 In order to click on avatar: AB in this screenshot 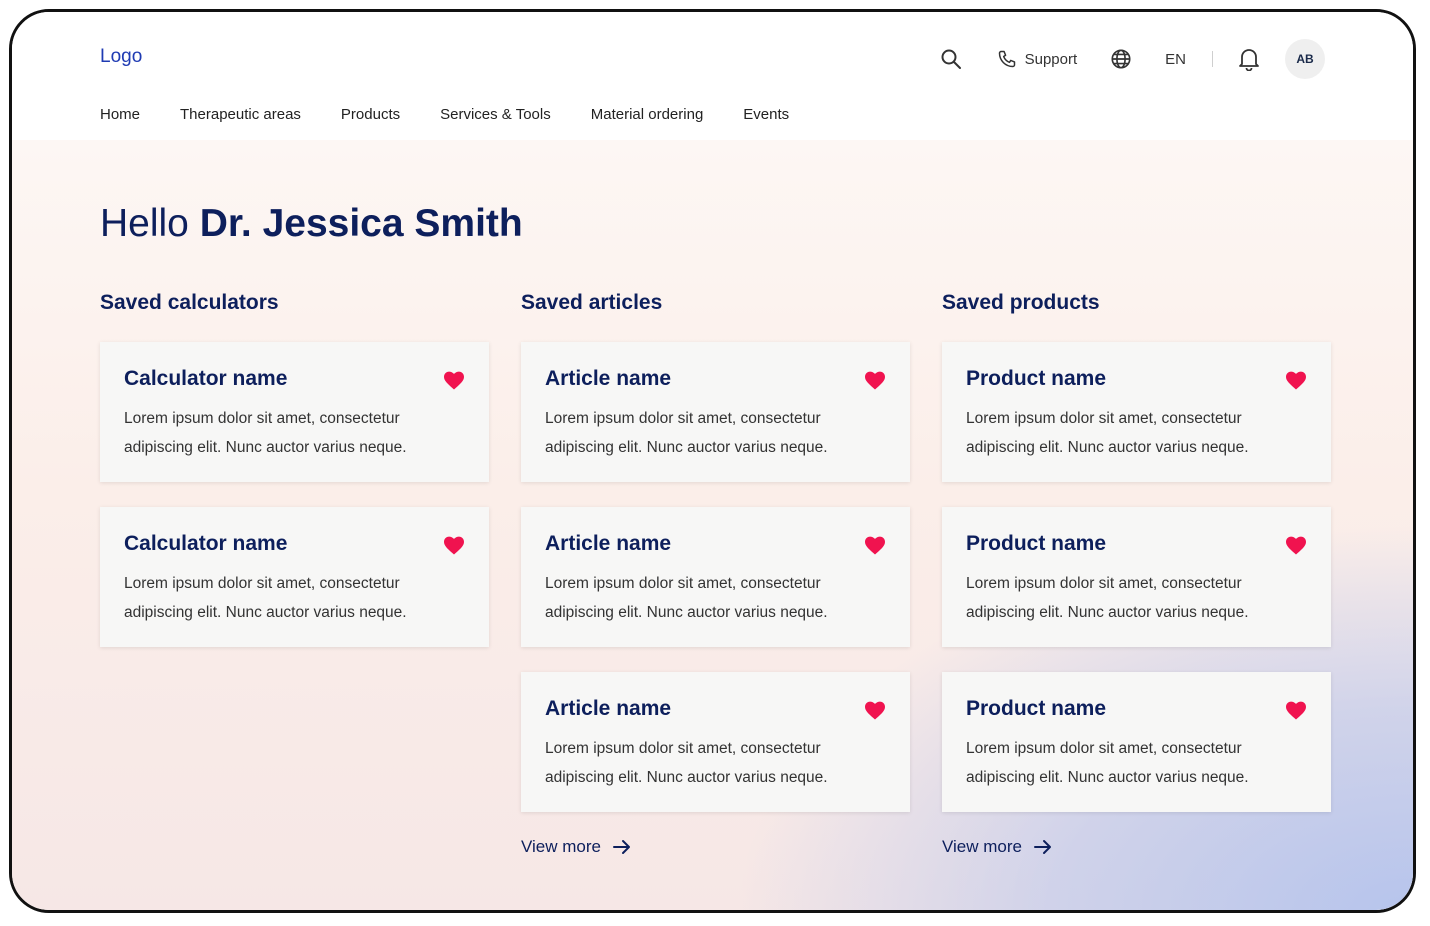, I will do `click(1305, 59)`.